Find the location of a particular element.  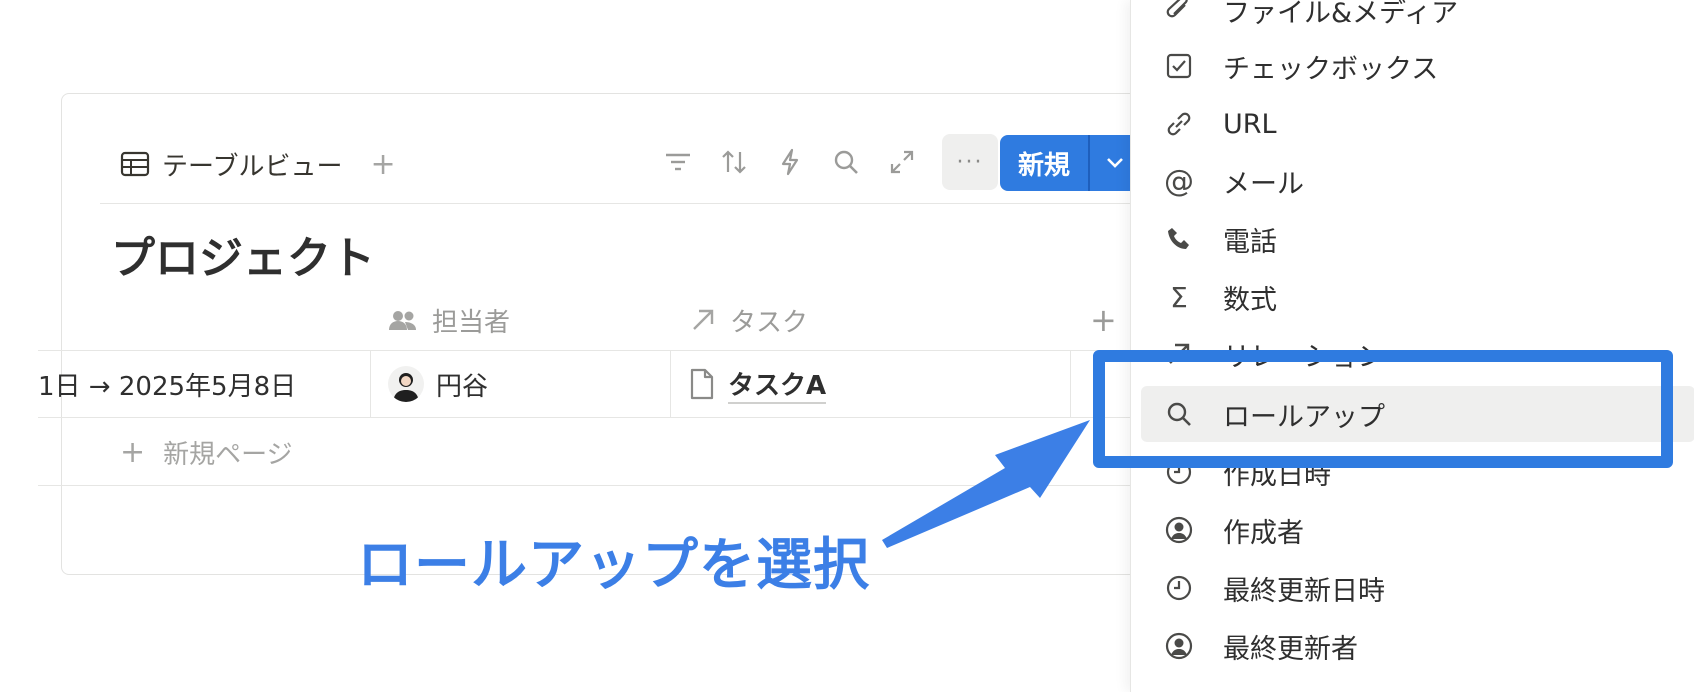

phone-icon is located at coordinates (1179, 239).